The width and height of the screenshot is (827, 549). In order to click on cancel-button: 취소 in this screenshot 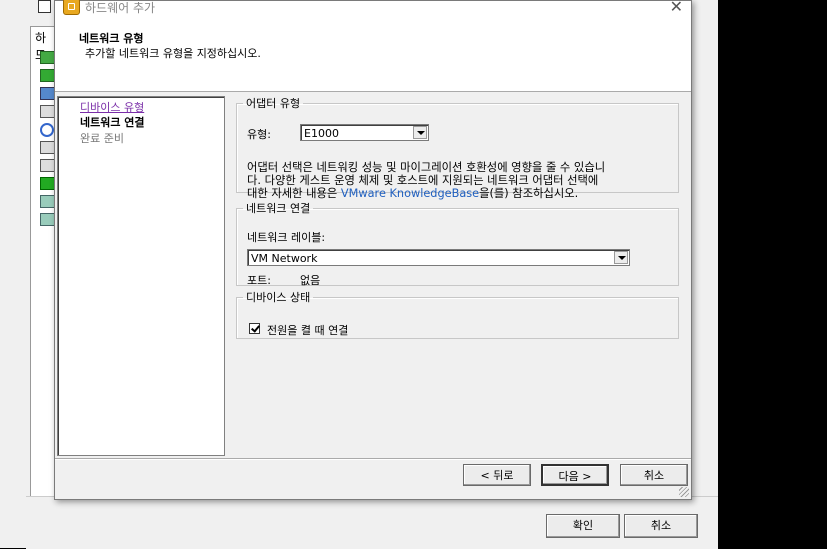, I will do `click(654, 475)`.